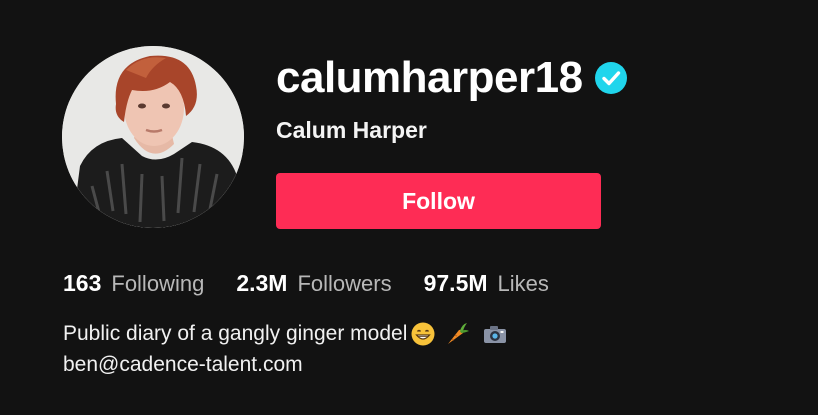 This screenshot has width=818, height=415. I want to click on carrot-emoji-icon, so click(457, 334).